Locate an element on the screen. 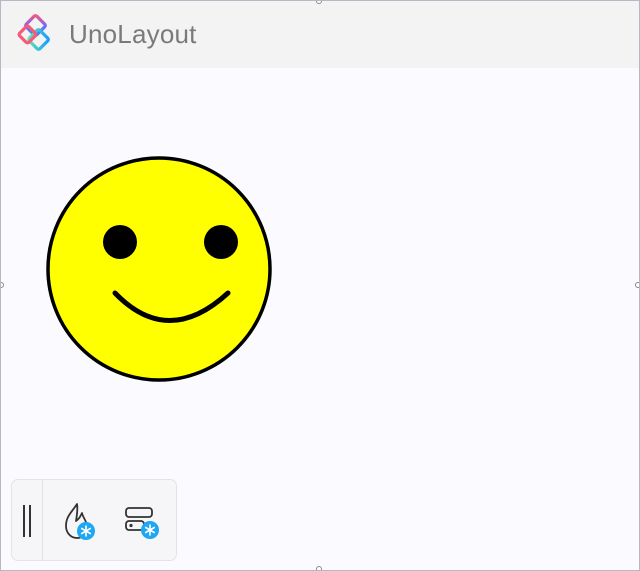 Image resolution: width=640 pixels, height=571 pixels. left-eye is located at coordinates (120, 242).